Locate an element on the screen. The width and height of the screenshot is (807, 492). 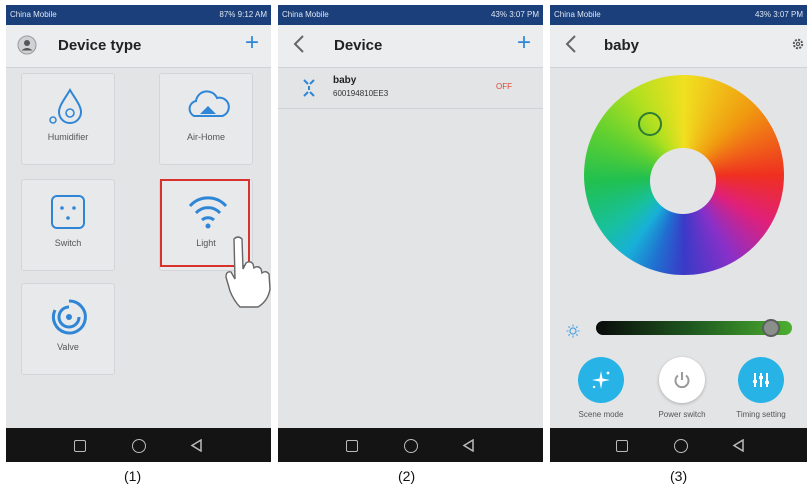
status-indicators: 87% 9:12 AM is located at coordinates (243, 14).